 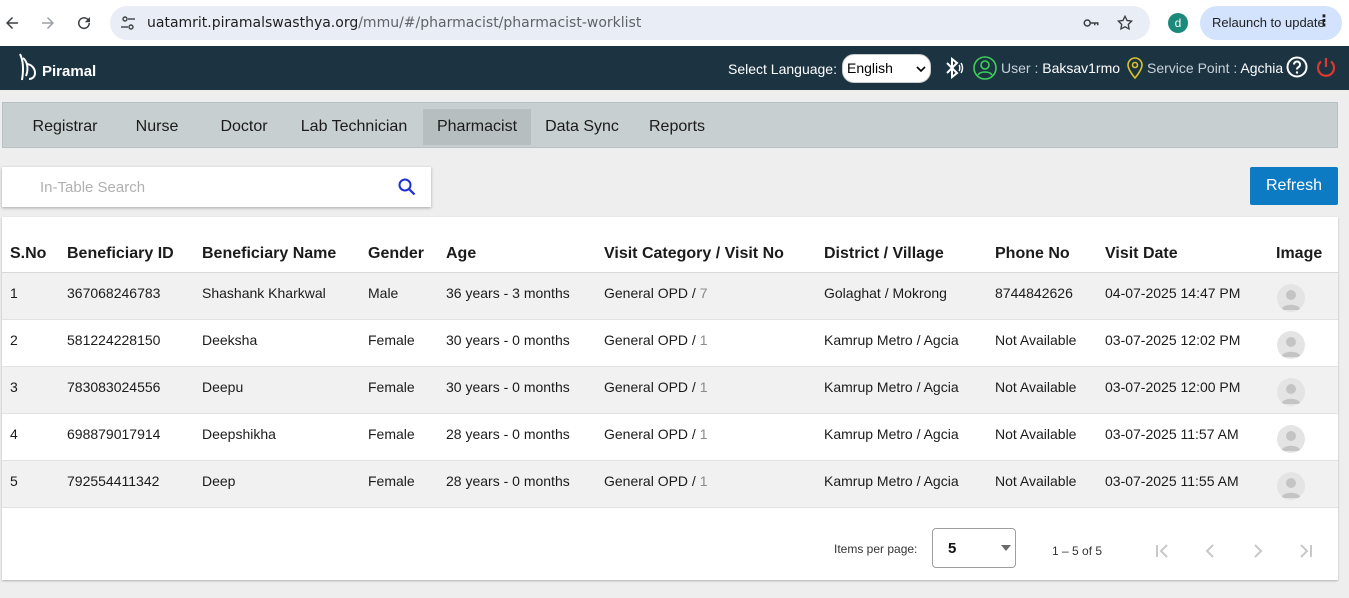 What do you see at coordinates (1210, 551) in the screenshot?
I see `previous-page-icon` at bounding box center [1210, 551].